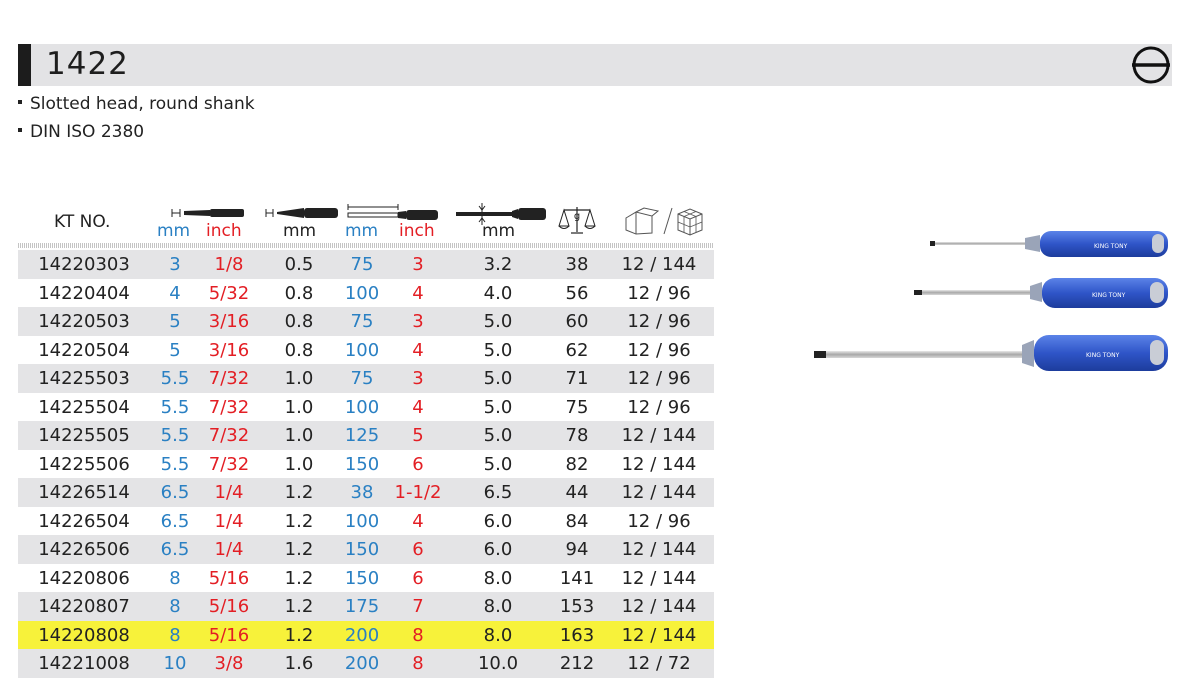  I want to click on cell-tip-mm: 5.5, so click(175, 435).